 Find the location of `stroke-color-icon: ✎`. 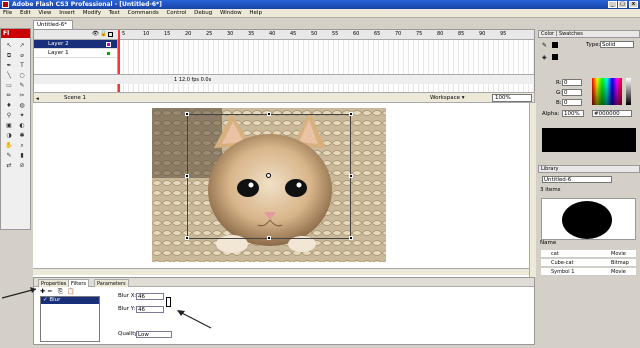

stroke-color-icon: ✎ is located at coordinates (544, 45).